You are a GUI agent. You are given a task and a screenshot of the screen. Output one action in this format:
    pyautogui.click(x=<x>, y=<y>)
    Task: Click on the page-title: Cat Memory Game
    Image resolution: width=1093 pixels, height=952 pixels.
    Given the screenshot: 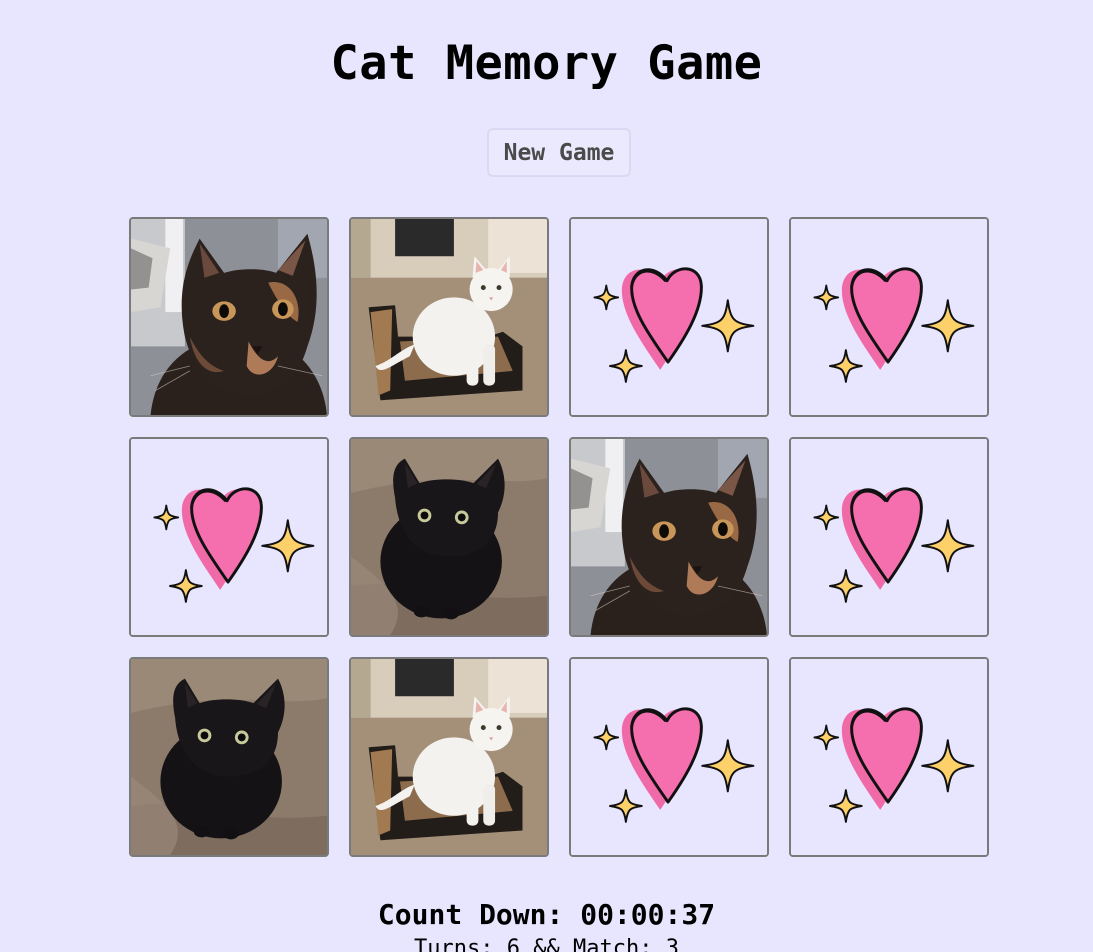 What is the action you would take?
    pyautogui.click(x=546, y=63)
    